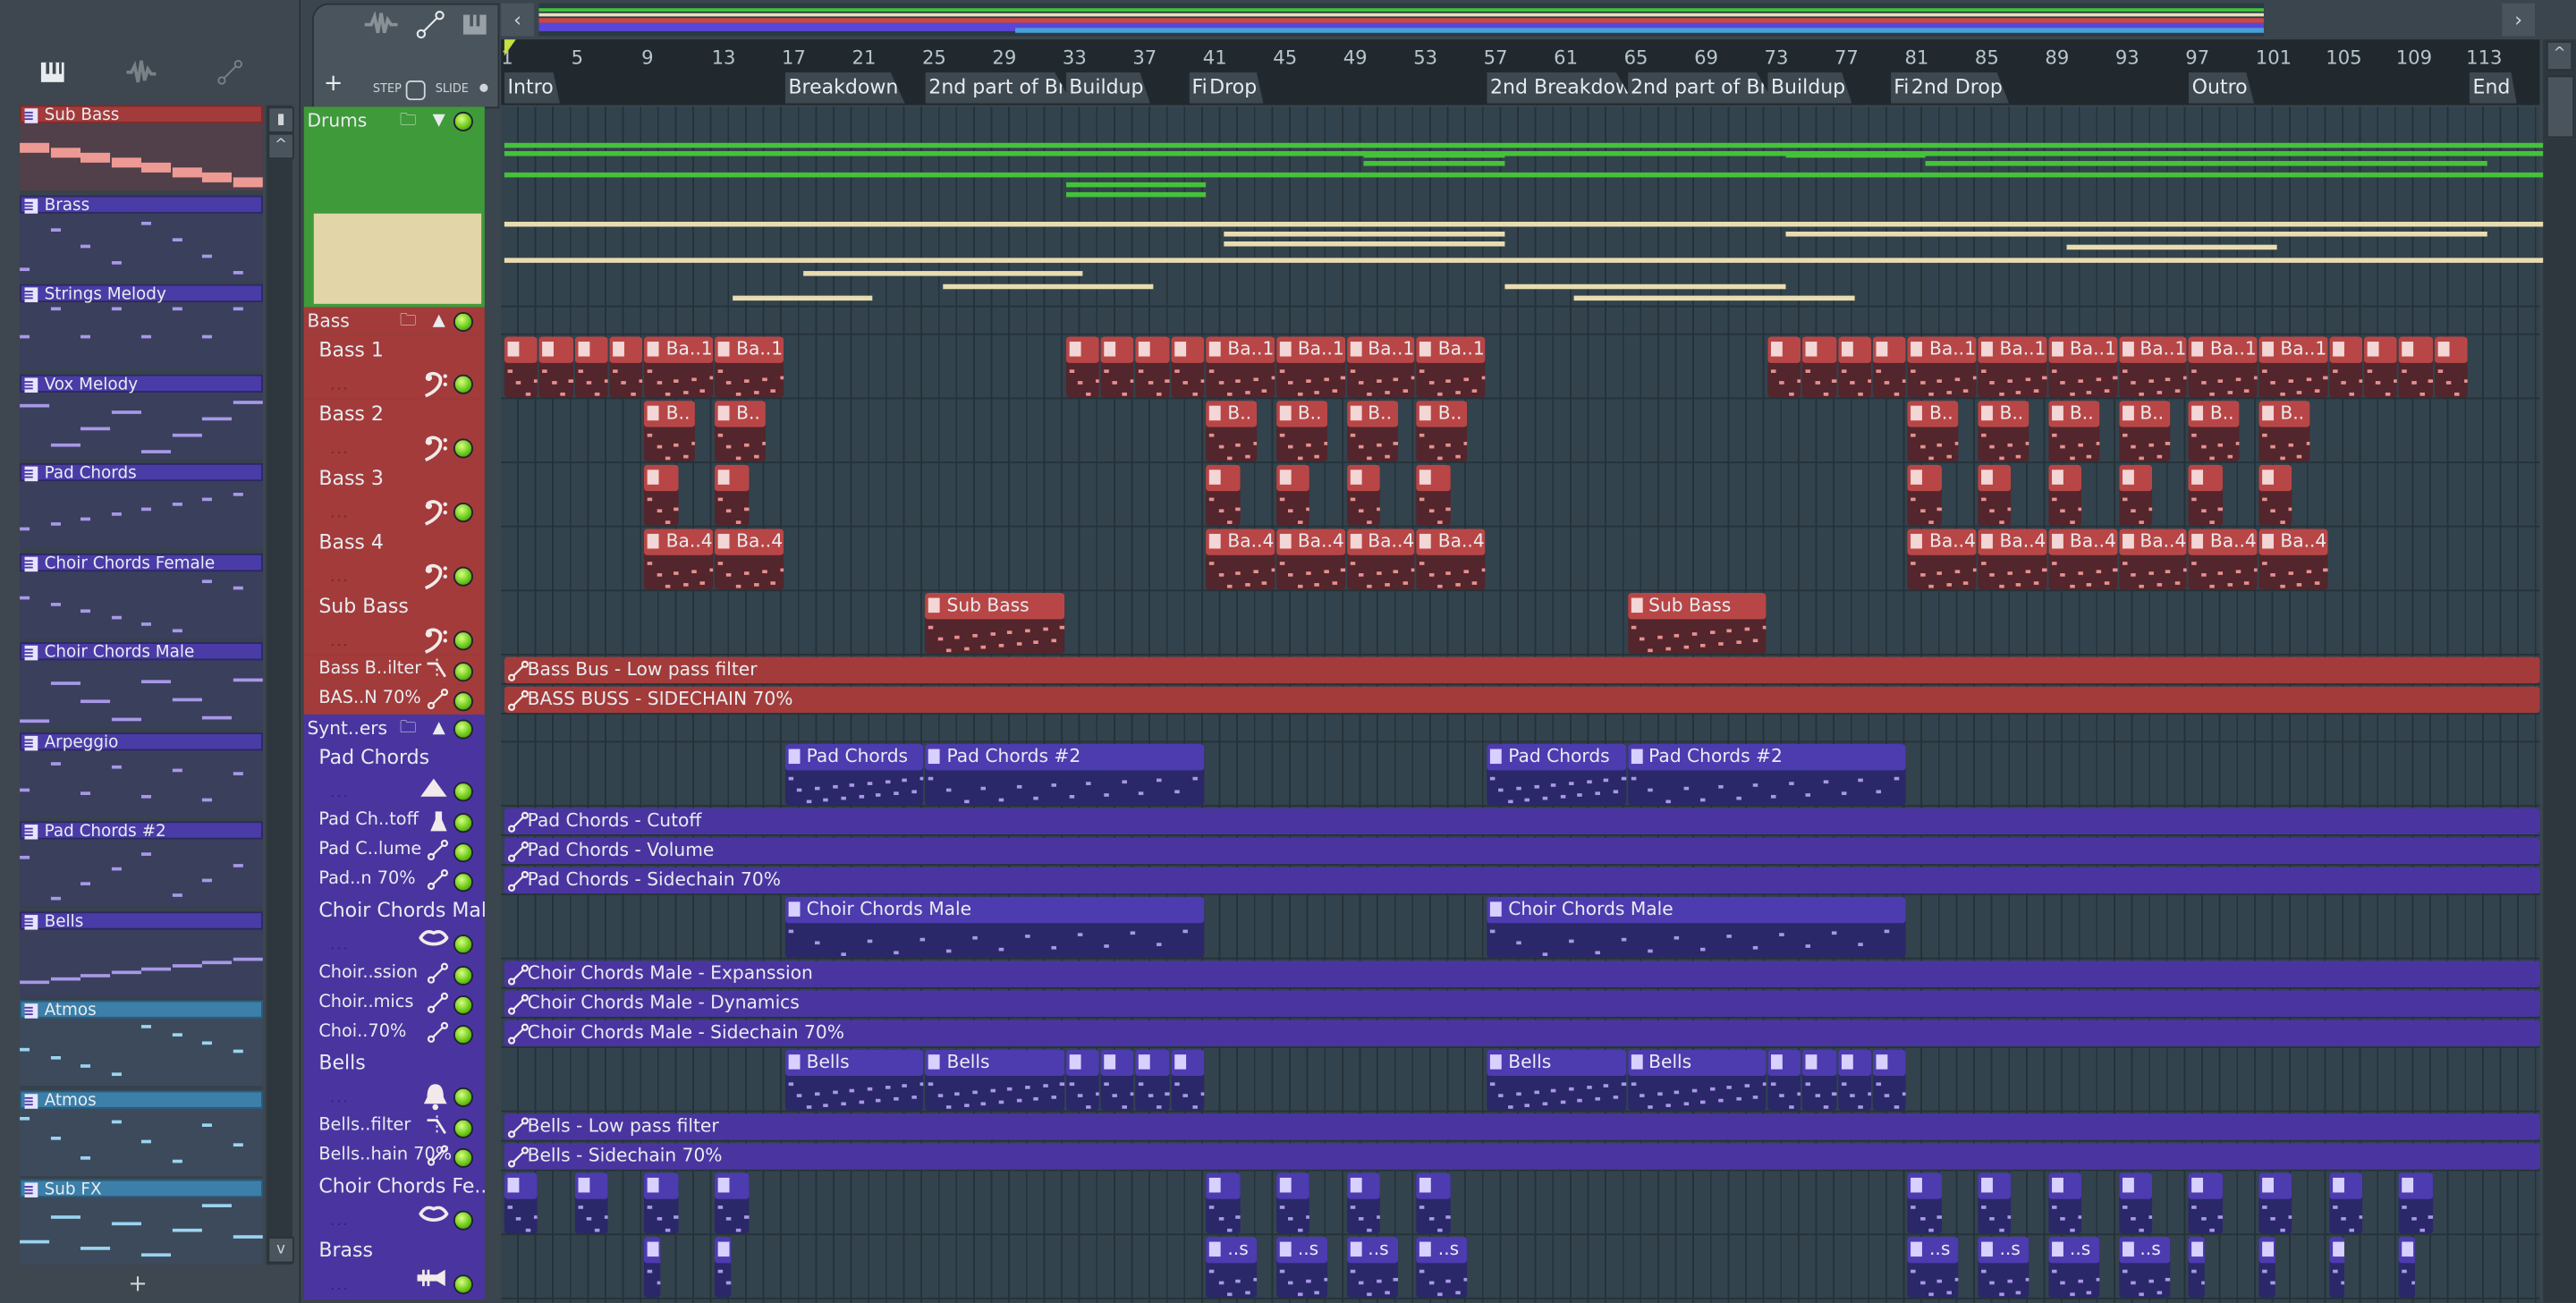  What do you see at coordinates (351, 542) in the screenshot?
I see `track-name: Bass 4` at bounding box center [351, 542].